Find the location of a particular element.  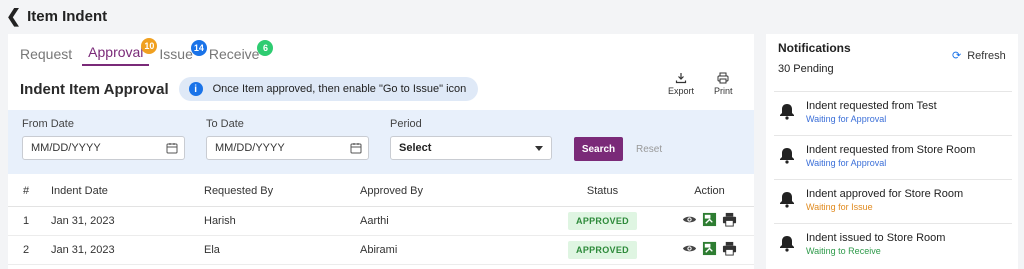

notification-status: Waiting for Issue is located at coordinates (839, 207).